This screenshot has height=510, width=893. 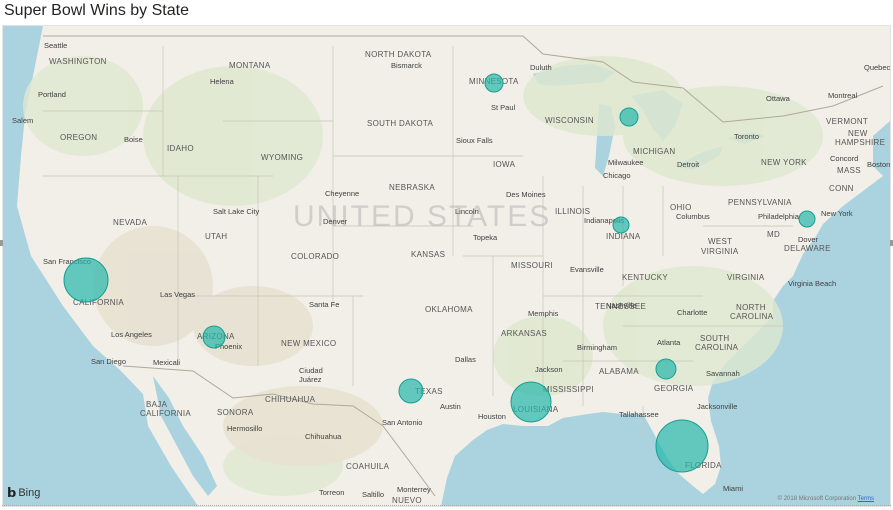 I want to click on city-label: Des Moines, so click(x=526, y=194).